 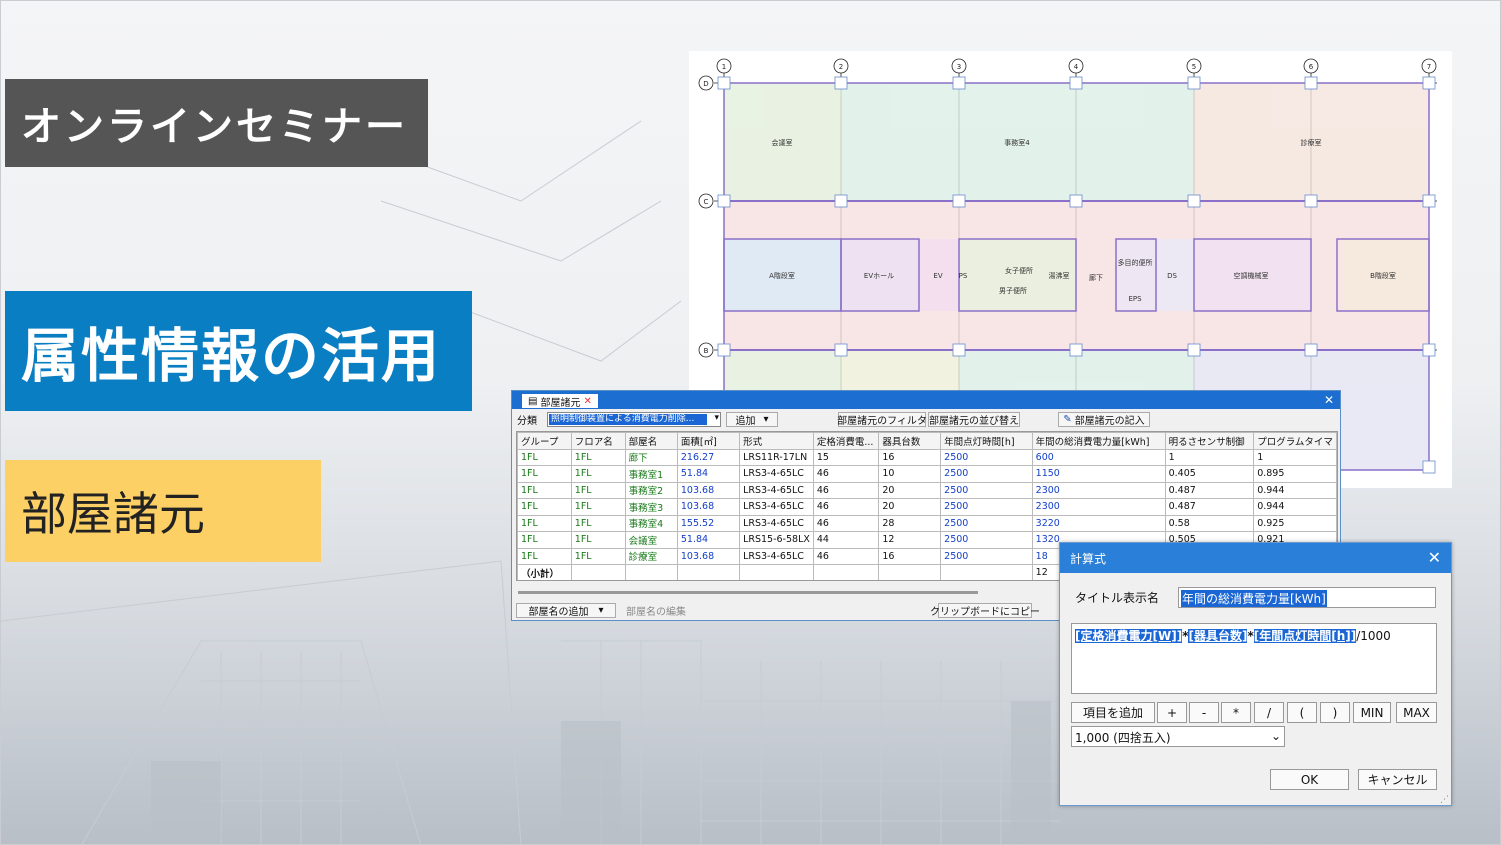 What do you see at coordinates (651, 457) in the screenshot?
I see `table-cell: 廊下` at bounding box center [651, 457].